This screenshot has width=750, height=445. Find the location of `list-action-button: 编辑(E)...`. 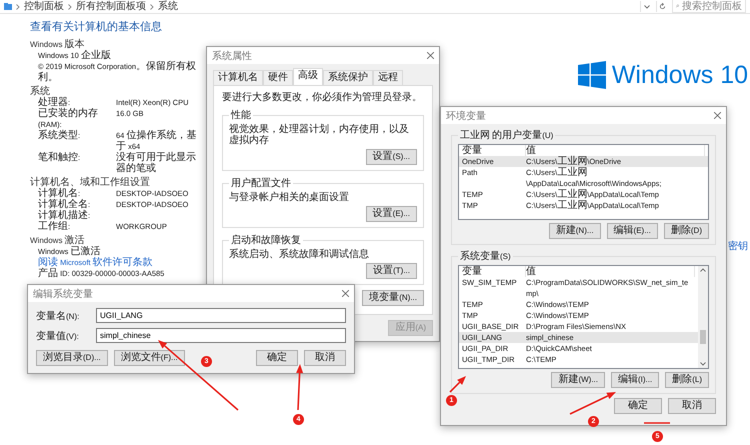

list-action-button: 编辑(E)... is located at coordinates (632, 231).